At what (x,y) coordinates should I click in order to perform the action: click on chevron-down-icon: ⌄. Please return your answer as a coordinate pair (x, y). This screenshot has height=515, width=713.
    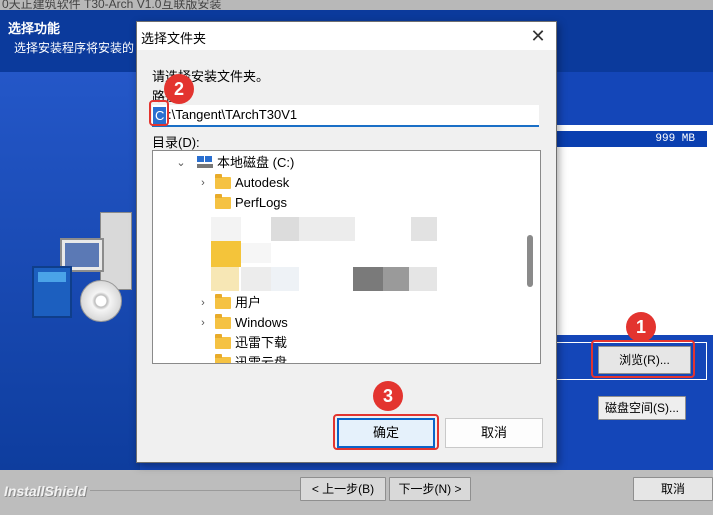
    Looking at the image, I should click on (181, 163).